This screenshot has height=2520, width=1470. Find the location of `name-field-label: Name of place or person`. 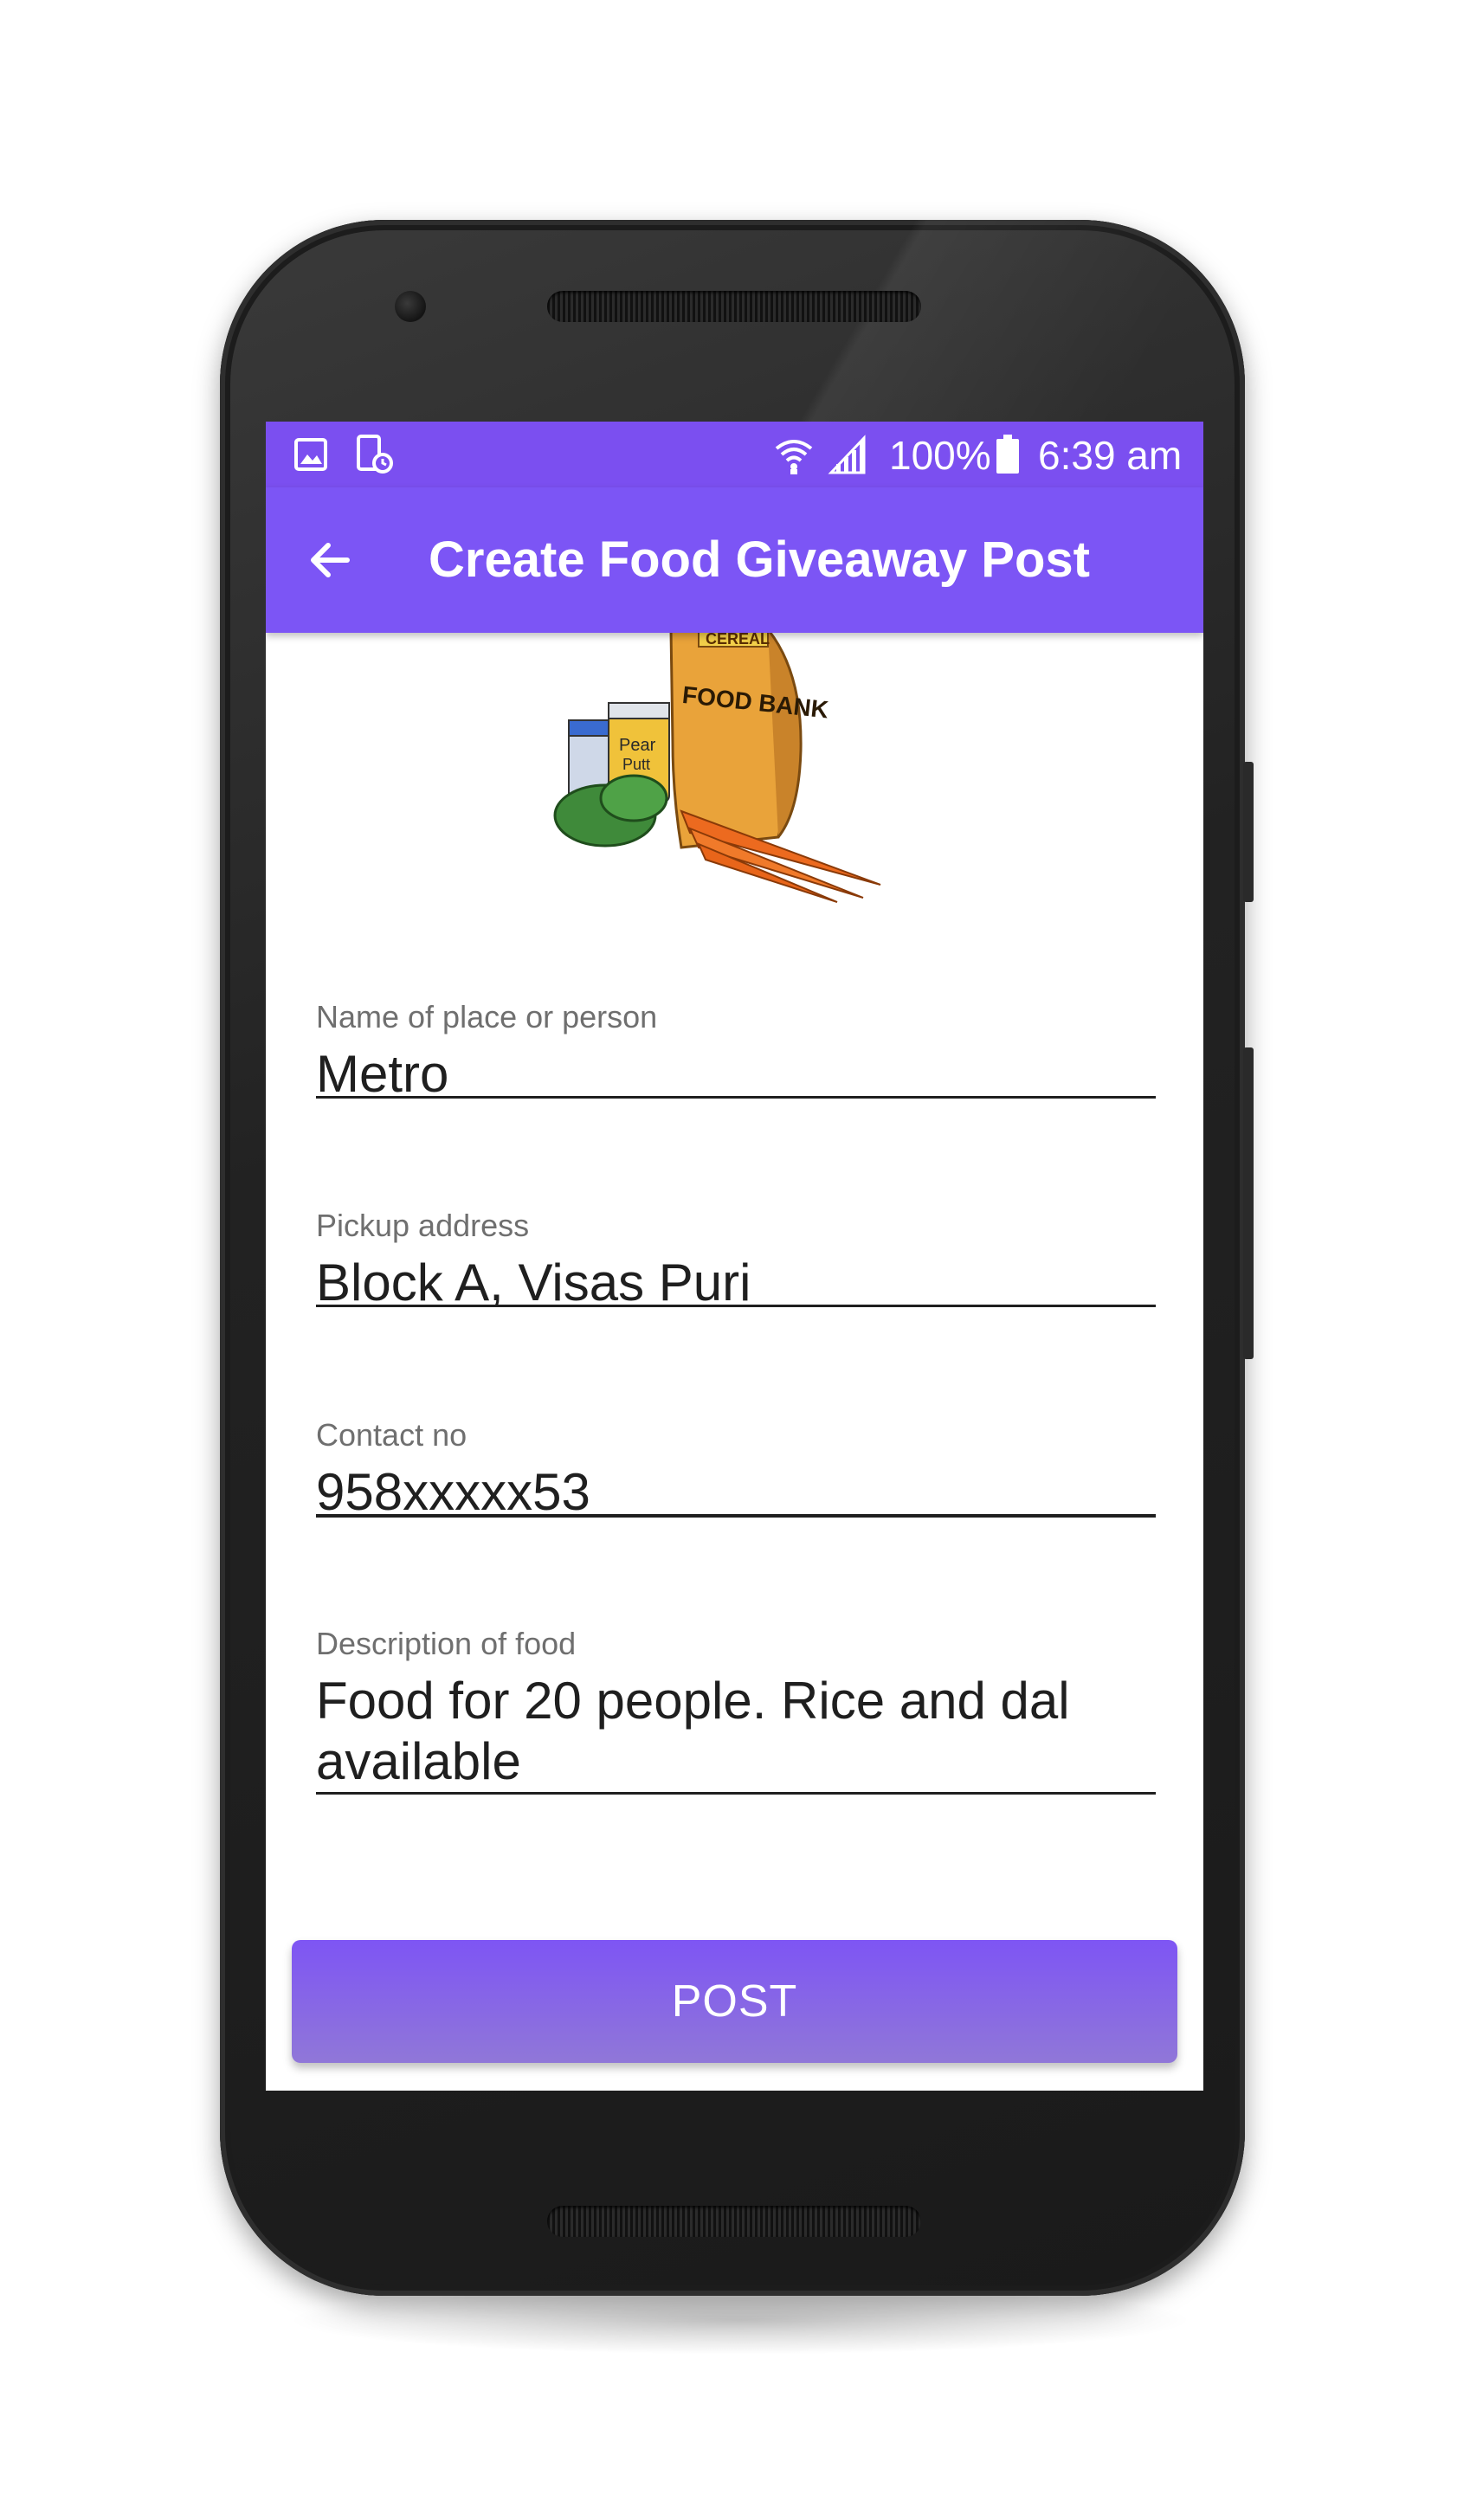

name-field-label: Name of place or person is located at coordinates (487, 1016).